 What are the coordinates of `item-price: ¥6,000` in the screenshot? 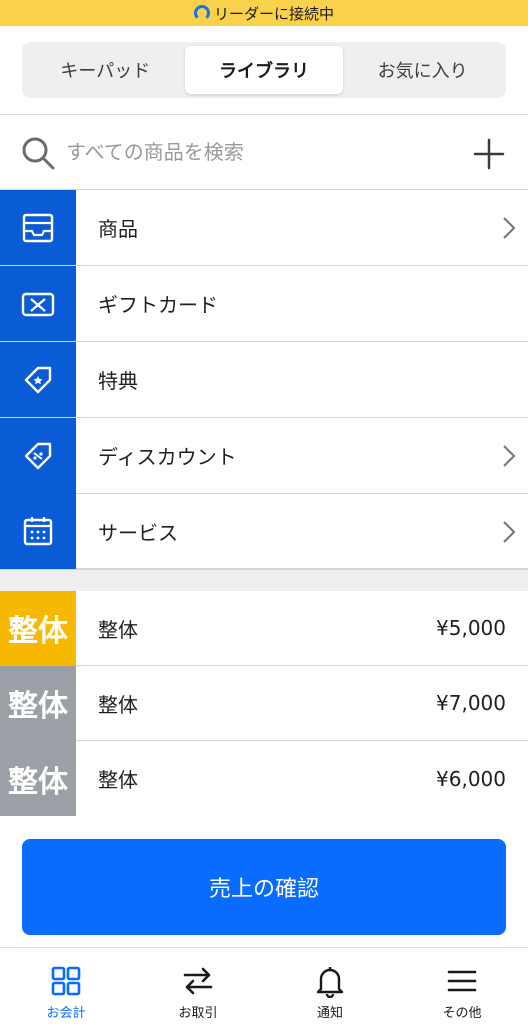 It's located at (471, 778).